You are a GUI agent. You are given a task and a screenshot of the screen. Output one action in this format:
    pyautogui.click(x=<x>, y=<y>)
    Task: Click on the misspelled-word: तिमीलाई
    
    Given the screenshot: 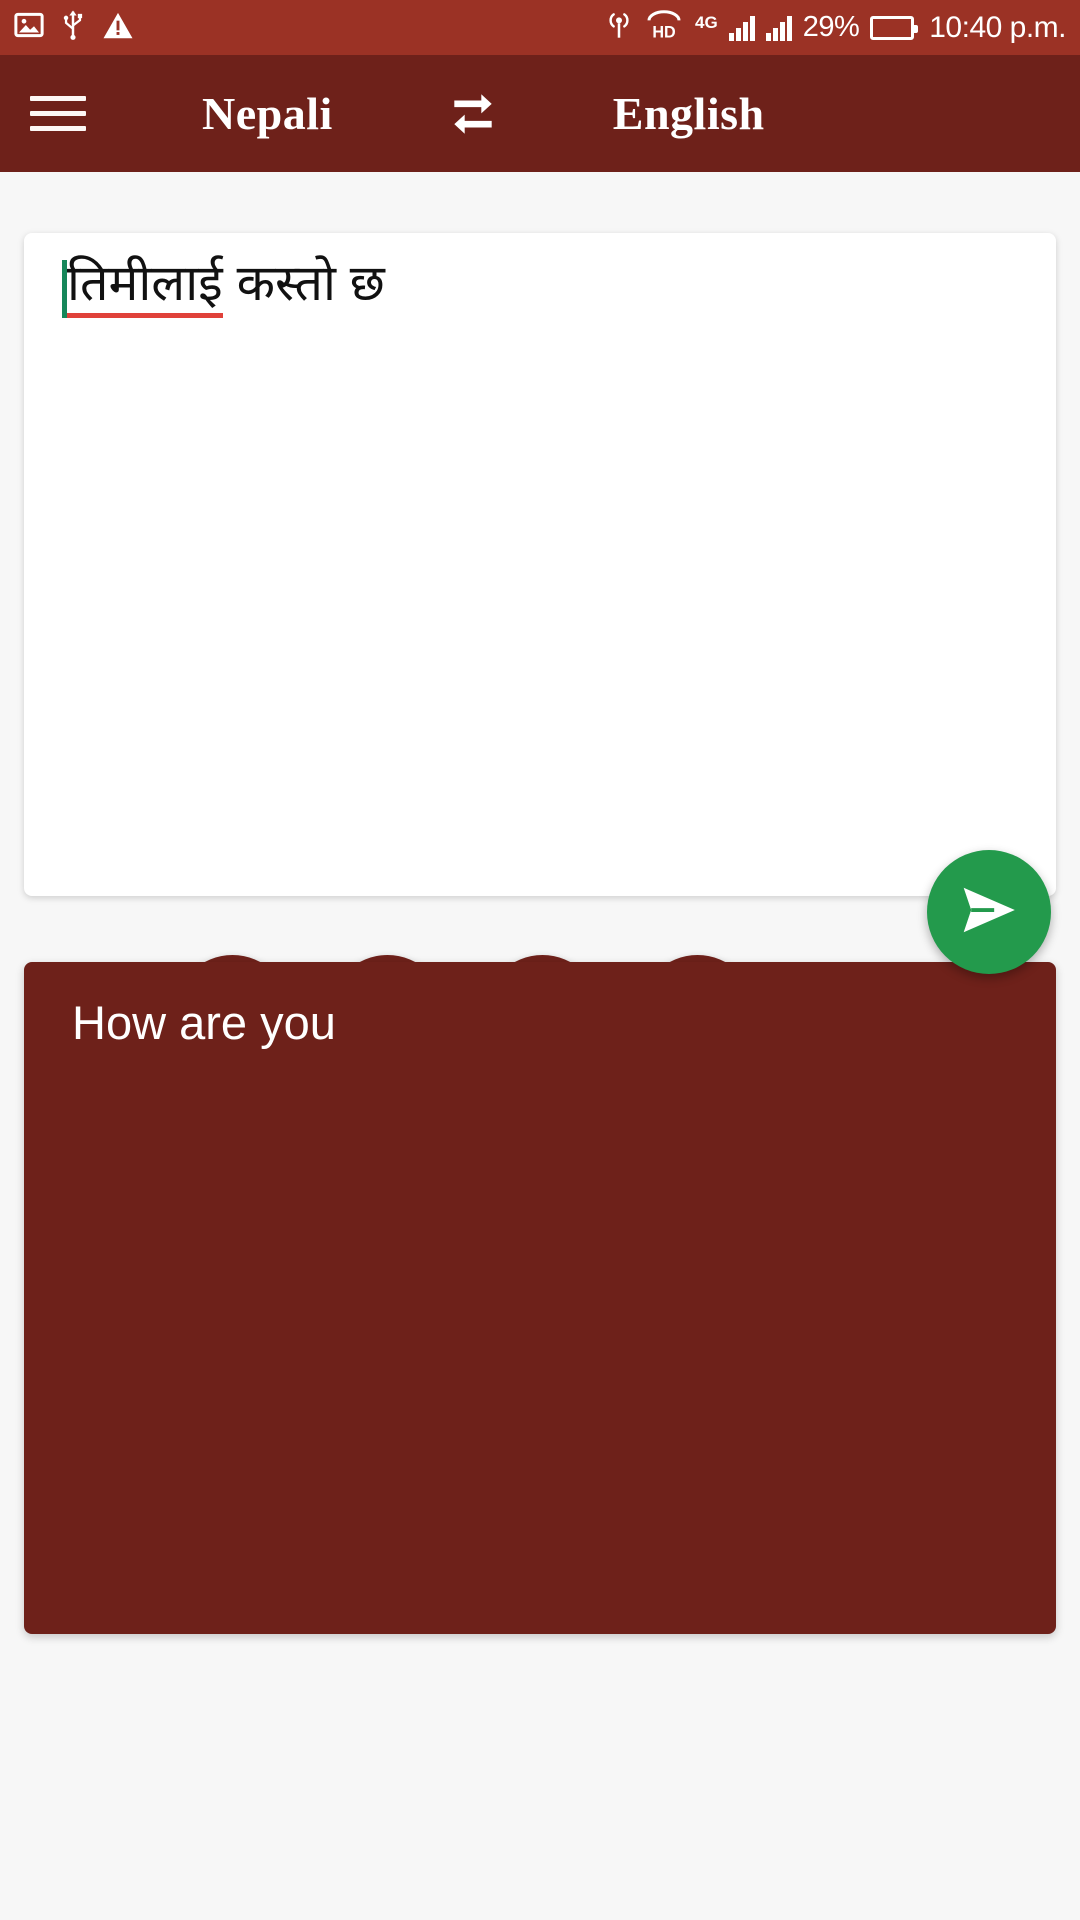 What is the action you would take?
    pyautogui.click(x=145, y=286)
    